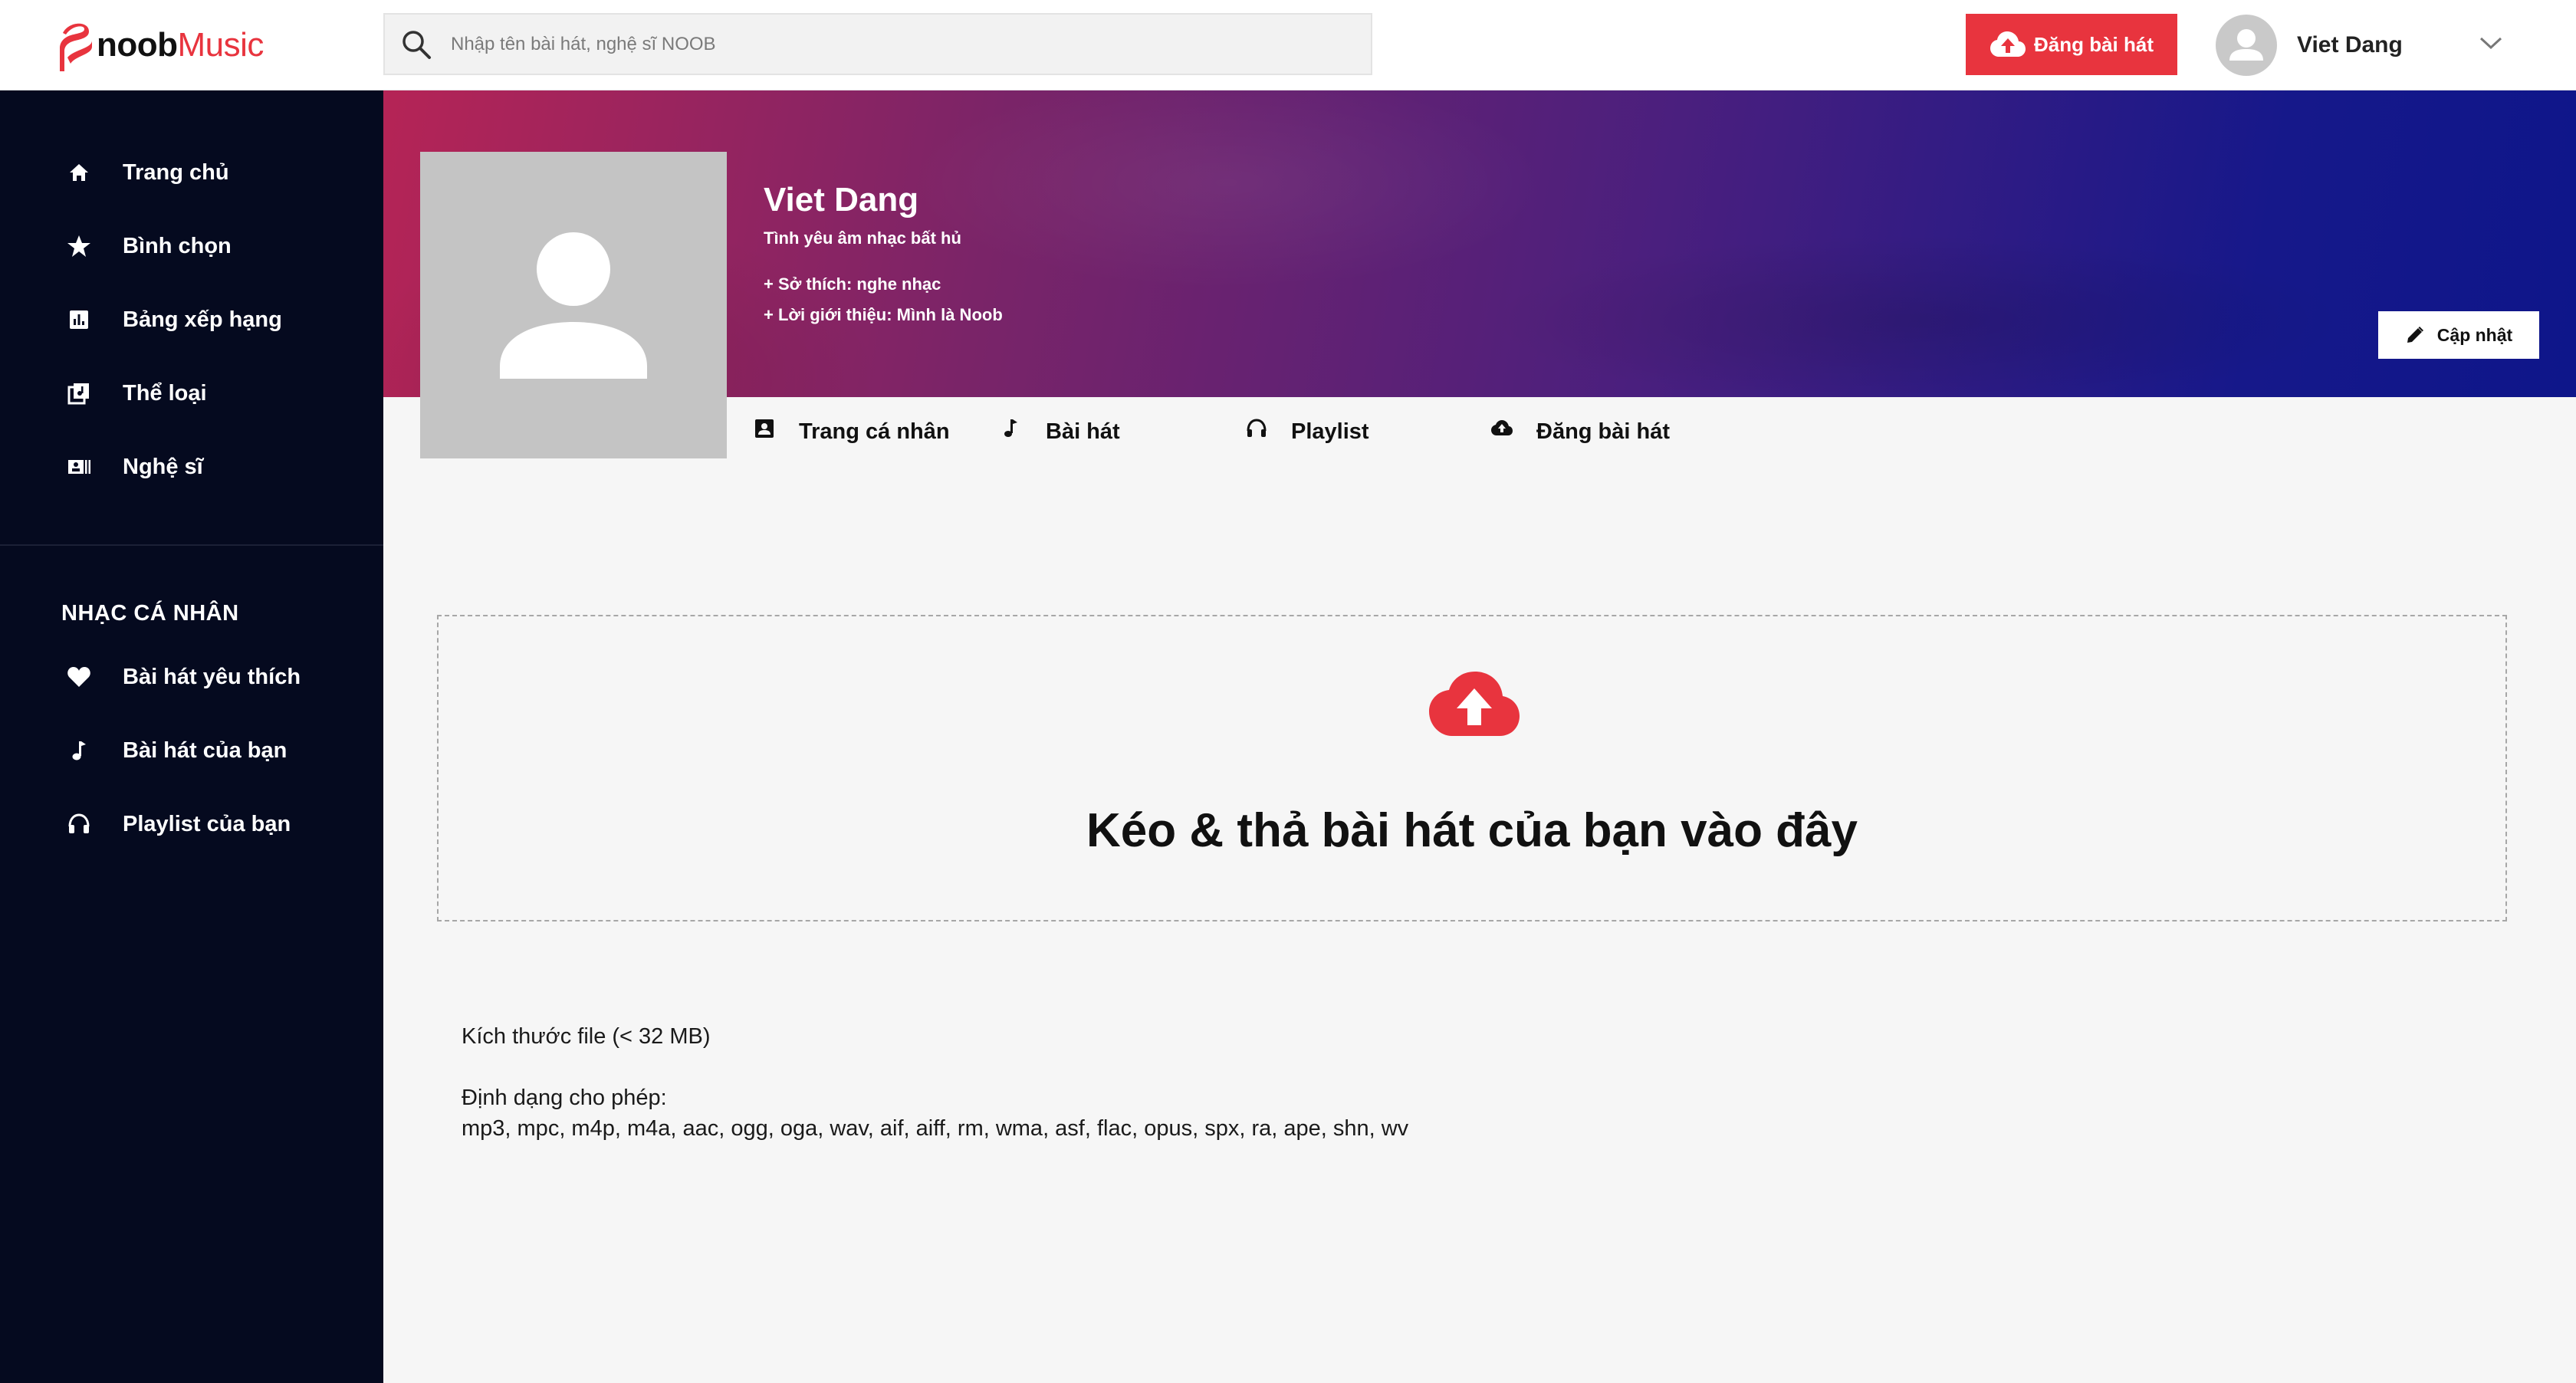 The image size is (2576, 1383). I want to click on sidebar-item-vote: Bình chọn, so click(192, 246).